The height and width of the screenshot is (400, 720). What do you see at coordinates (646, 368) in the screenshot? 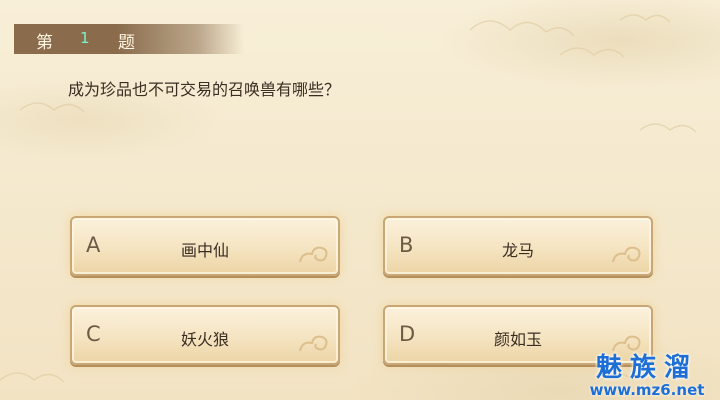
I see `watermark-title: 魅族溜` at bounding box center [646, 368].